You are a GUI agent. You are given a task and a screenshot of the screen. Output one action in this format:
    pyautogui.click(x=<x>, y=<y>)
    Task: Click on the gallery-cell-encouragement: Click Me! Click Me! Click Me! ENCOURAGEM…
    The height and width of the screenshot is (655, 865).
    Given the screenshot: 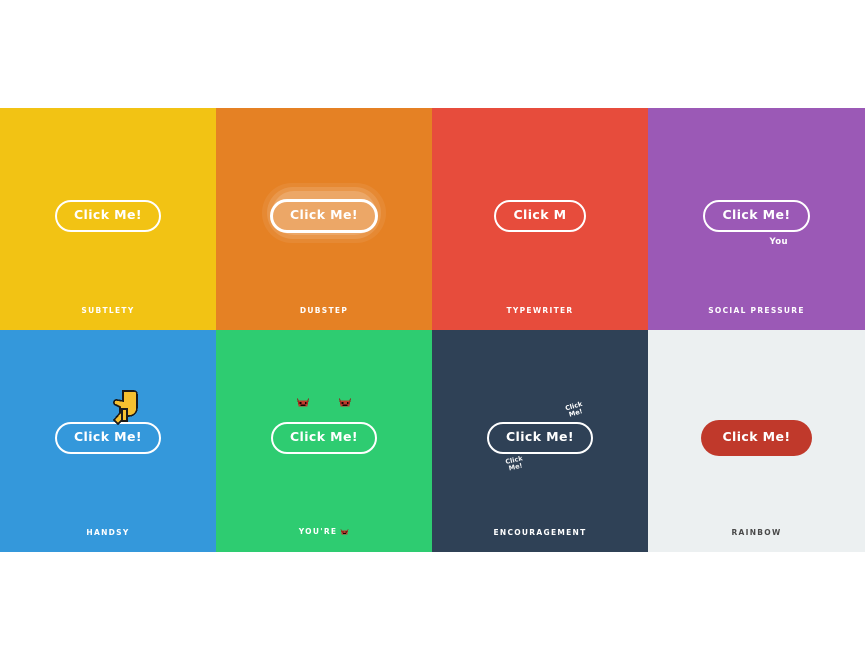 What is the action you would take?
    pyautogui.click(x=540, y=441)
    